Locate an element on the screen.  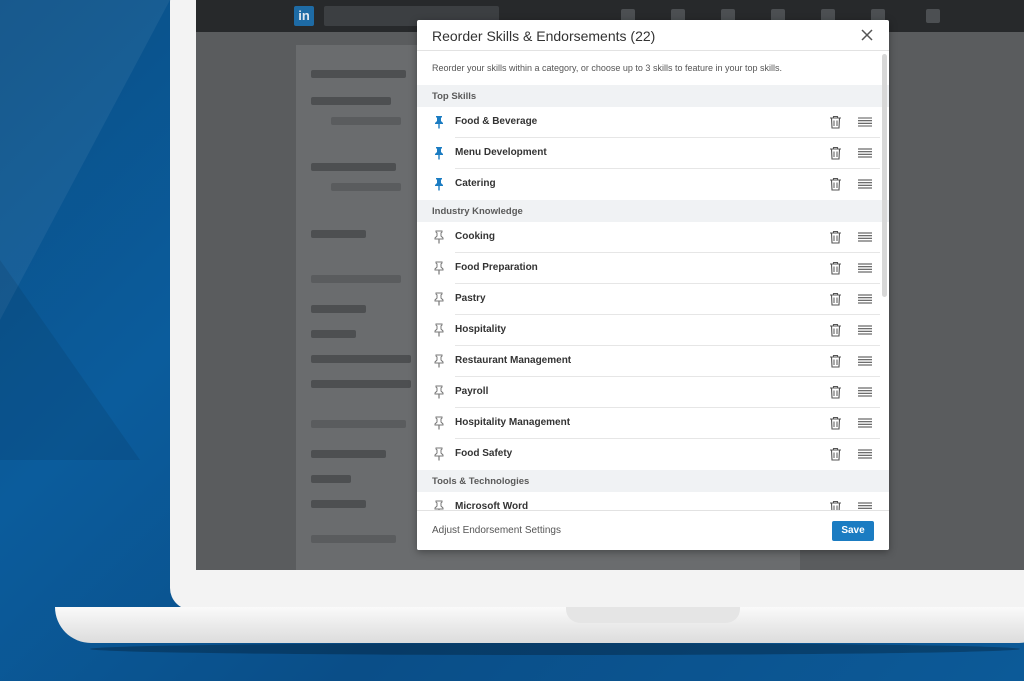
skill-label: Hospitality Management is located at coordinates (513, 422).